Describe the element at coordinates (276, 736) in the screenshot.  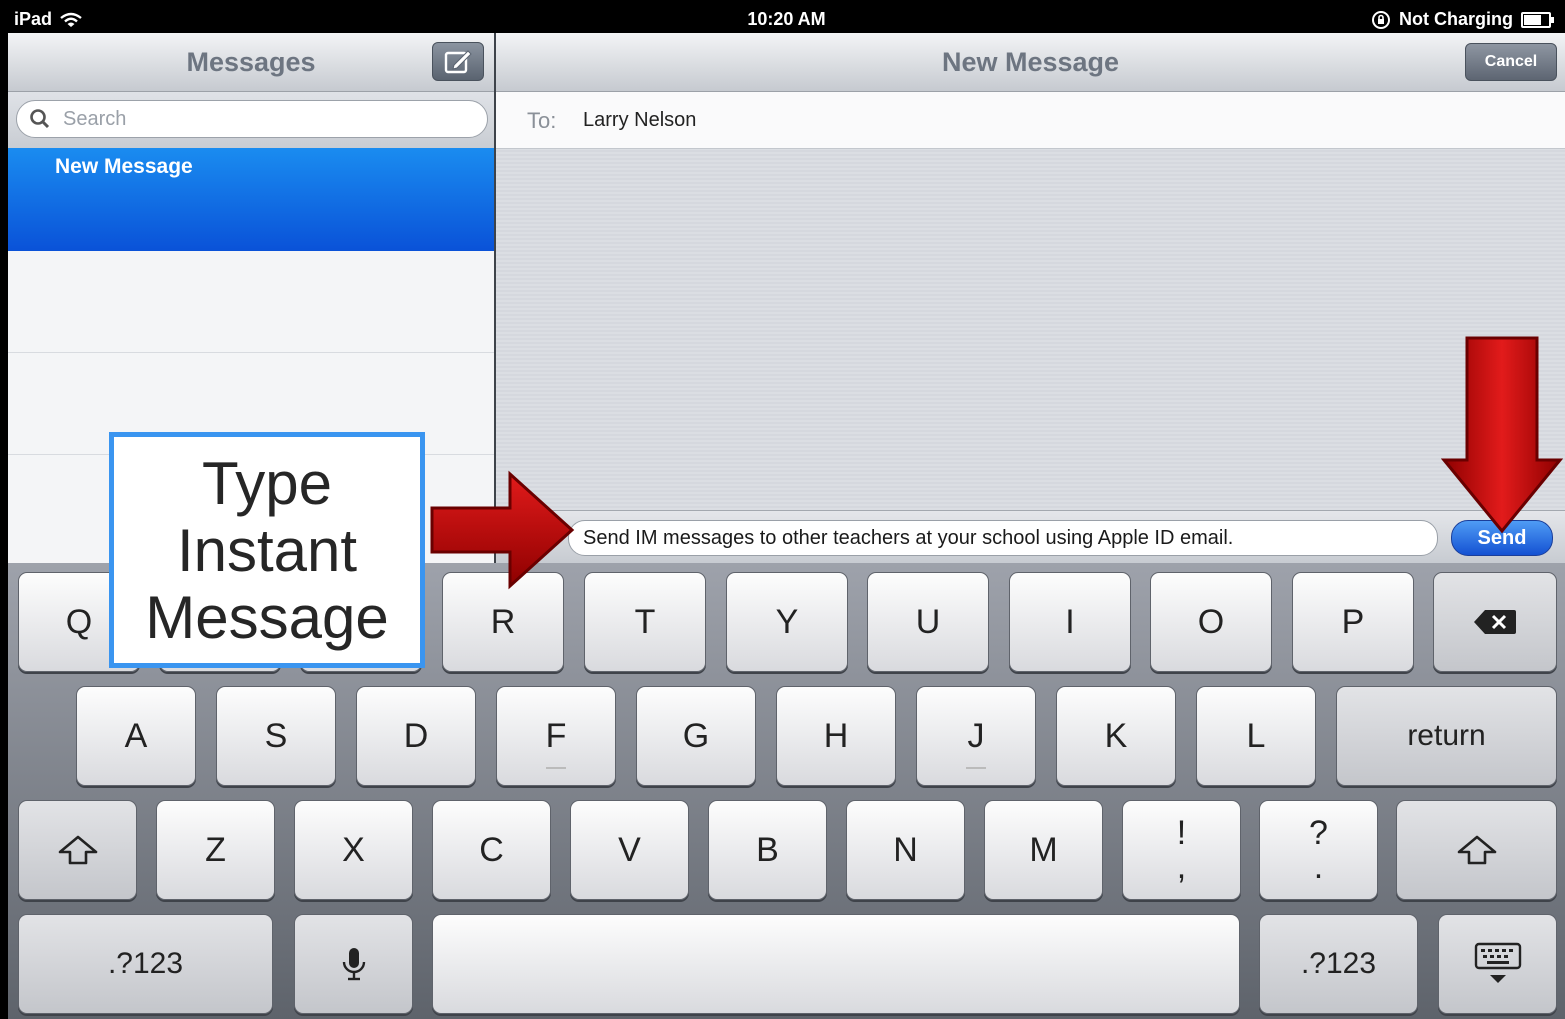
I see `key-s: S` at that location.